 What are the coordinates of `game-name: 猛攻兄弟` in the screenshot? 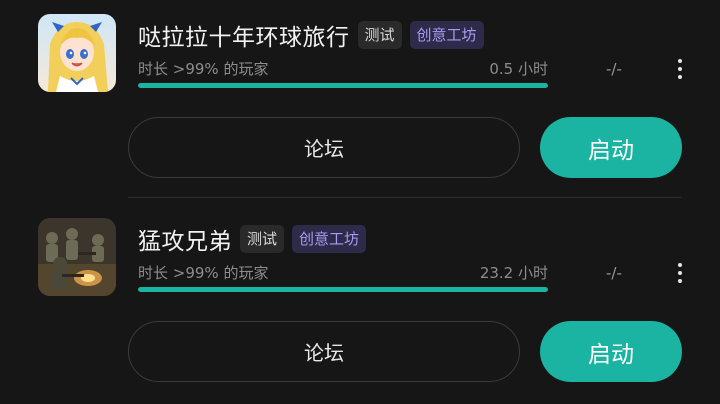 It's located at (185, 239).